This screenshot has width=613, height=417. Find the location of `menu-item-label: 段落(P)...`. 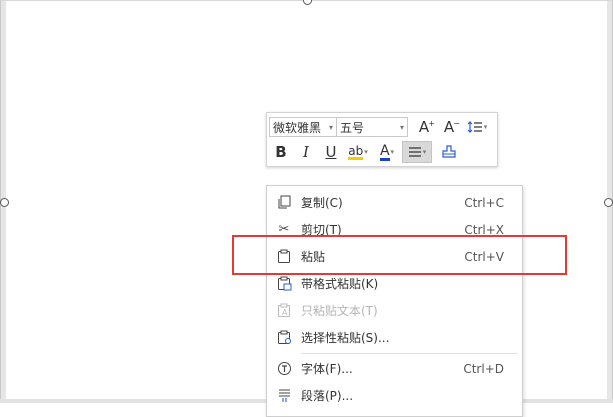

menu-item-label: 段落(P)... is located at coordinates (327, 396).